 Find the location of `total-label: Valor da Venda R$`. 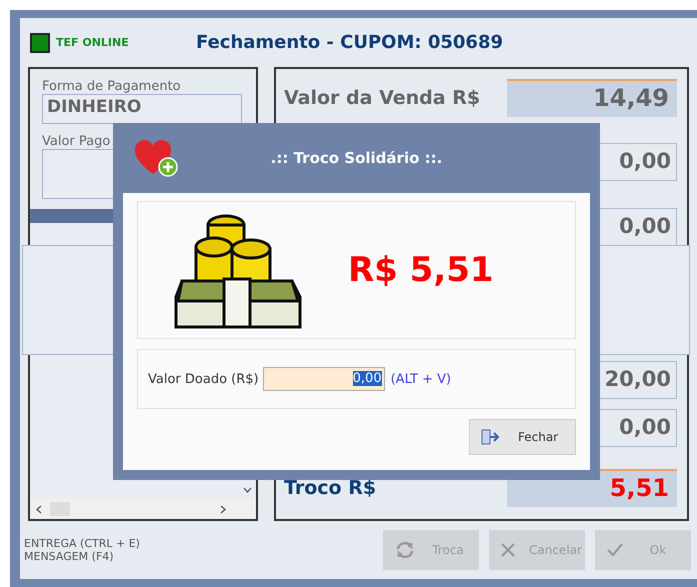

total-label: Valor da Venda R$ is located at coordinates (382, 98).